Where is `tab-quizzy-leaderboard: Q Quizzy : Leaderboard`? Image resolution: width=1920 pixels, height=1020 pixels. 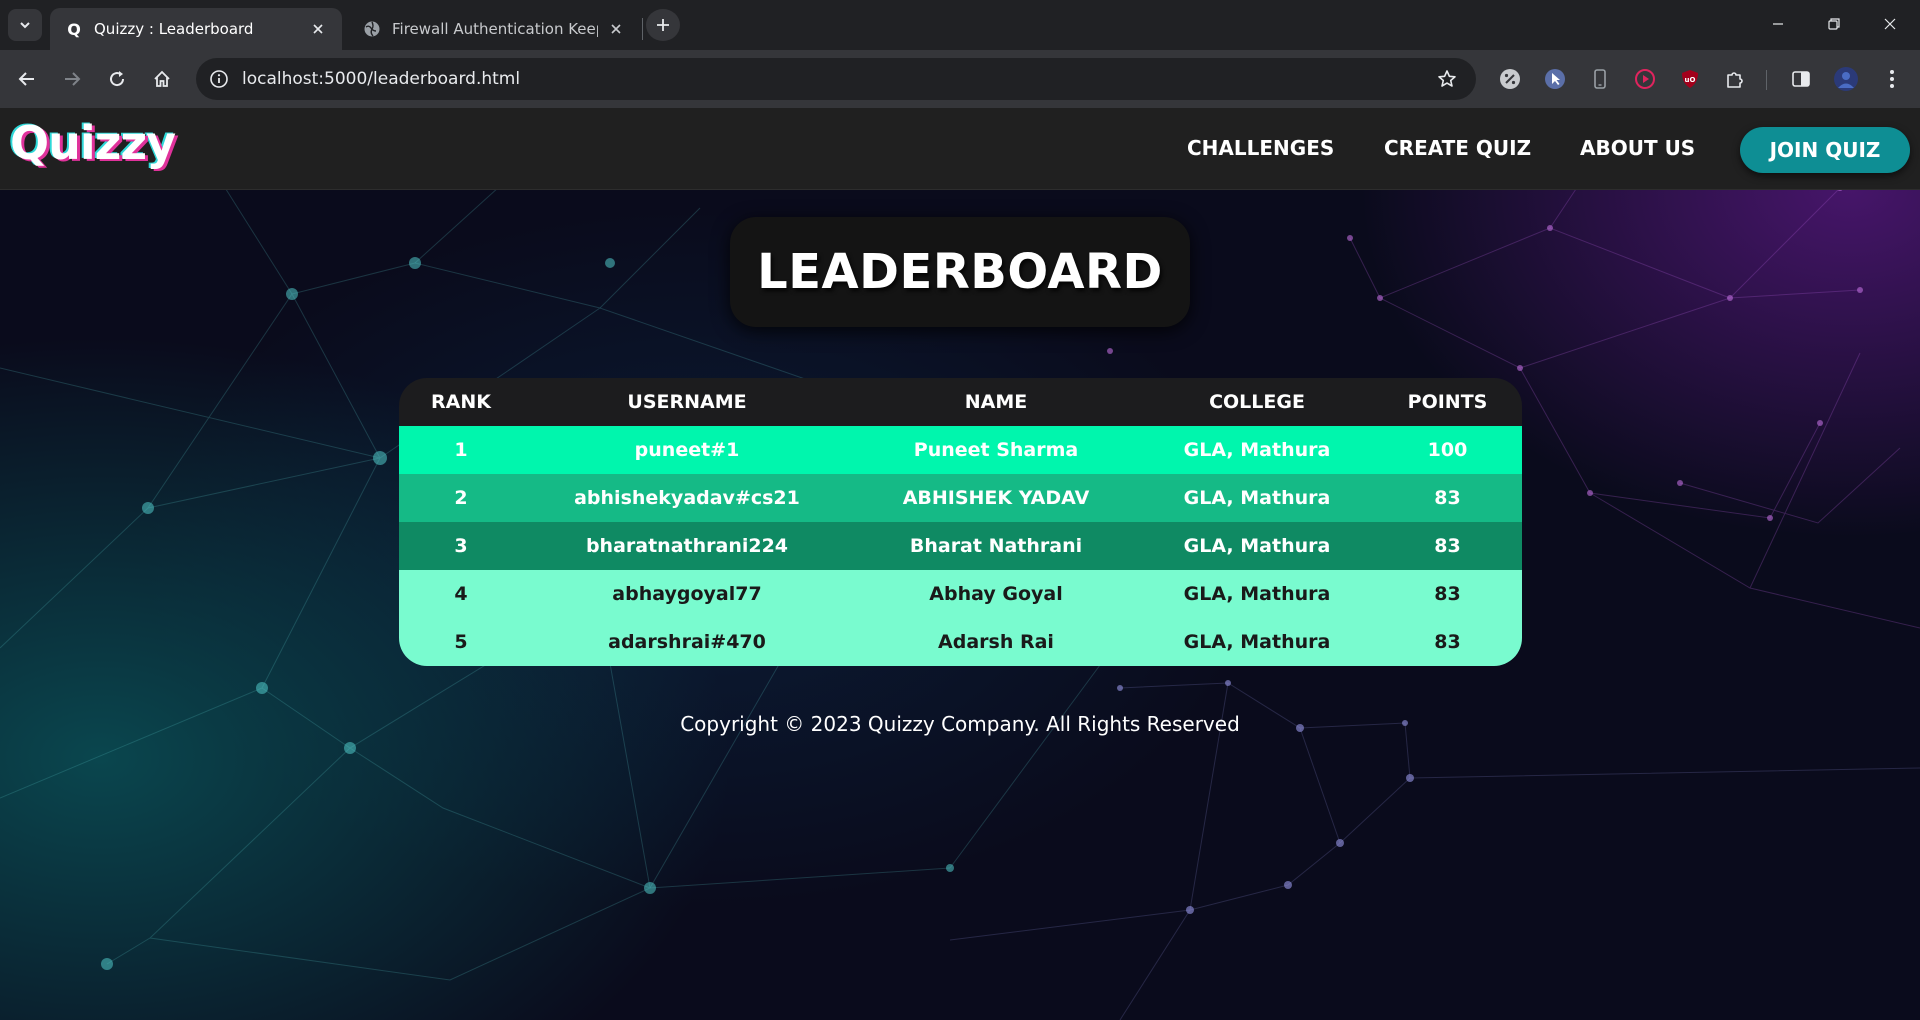
tab-quizzy-leaderboard: Q Quizzy : Leaderboard is located at coordinates (196, 29).